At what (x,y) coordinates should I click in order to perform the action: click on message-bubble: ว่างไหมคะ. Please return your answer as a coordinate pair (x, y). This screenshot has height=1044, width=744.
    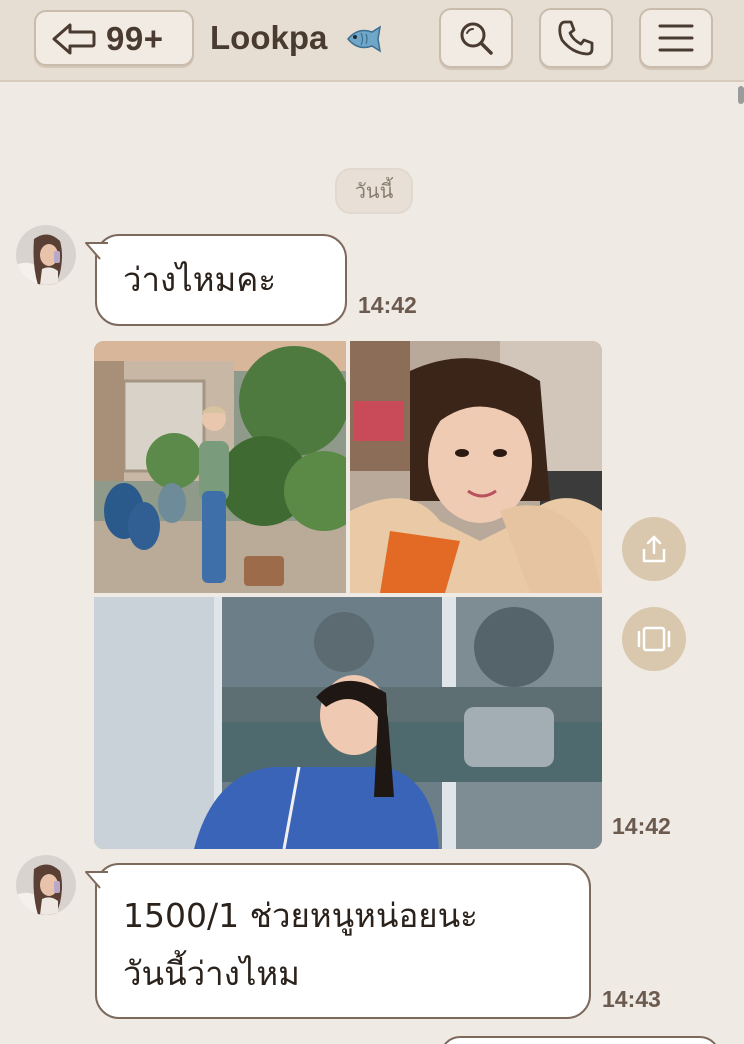
    Looking at the image, I should click on (216, 280).